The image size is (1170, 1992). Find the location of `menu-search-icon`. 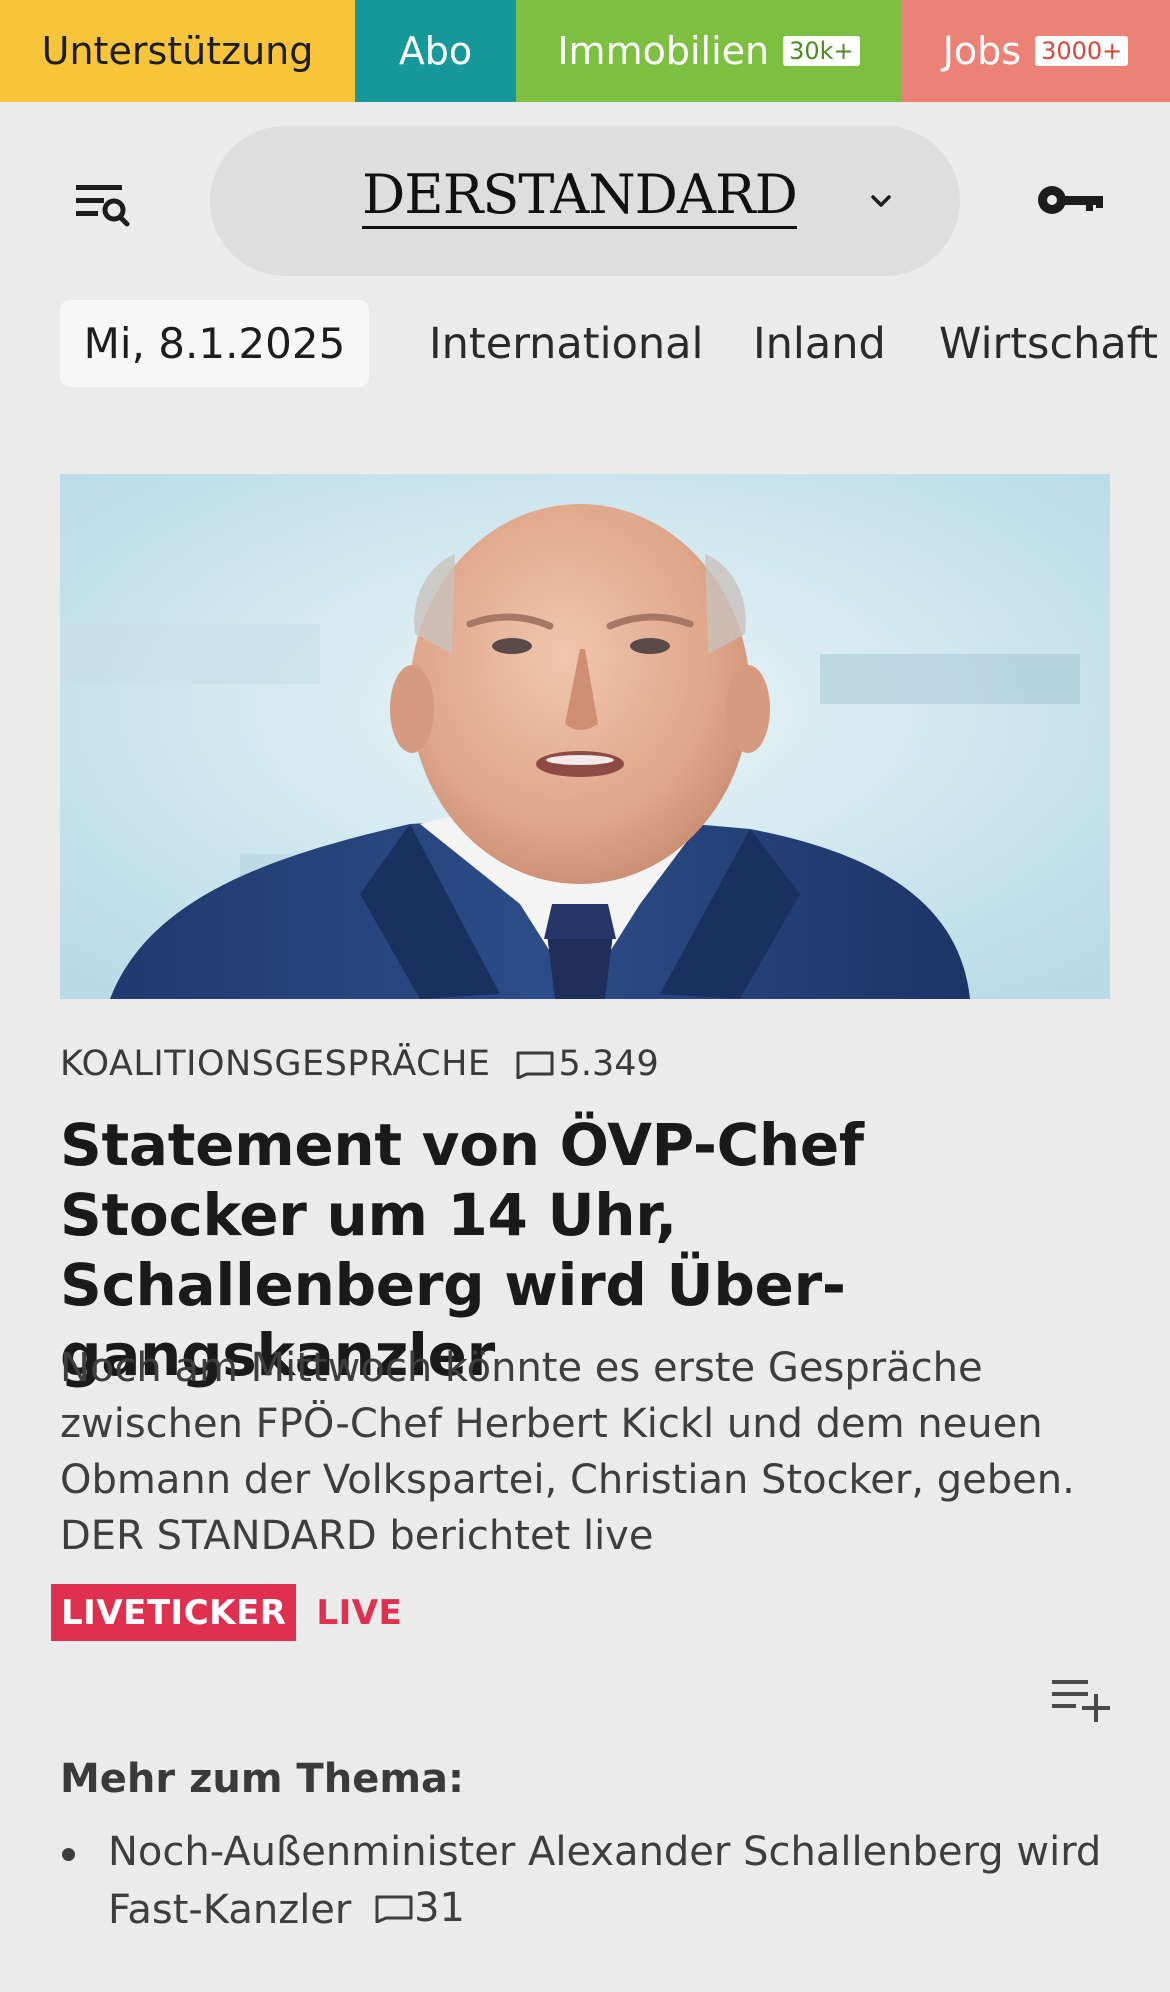

menu-search-icon is located at coordinates (103, 206).